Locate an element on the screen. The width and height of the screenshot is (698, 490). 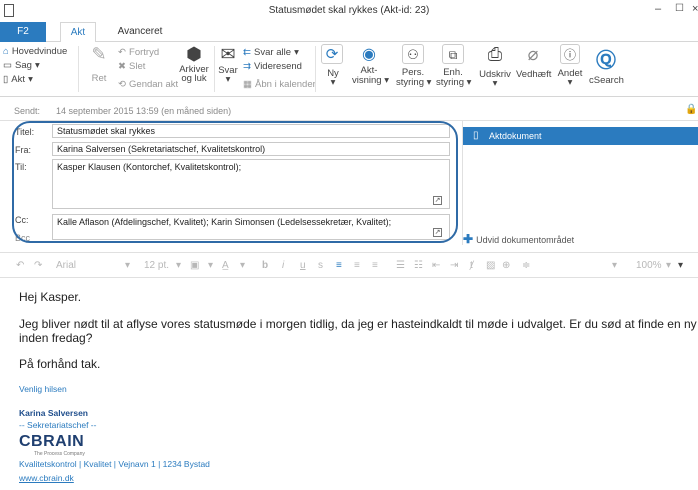
window-title: Statusmødet skal rykkes (Akt-id: 23) is located at coordinates (349, 10).